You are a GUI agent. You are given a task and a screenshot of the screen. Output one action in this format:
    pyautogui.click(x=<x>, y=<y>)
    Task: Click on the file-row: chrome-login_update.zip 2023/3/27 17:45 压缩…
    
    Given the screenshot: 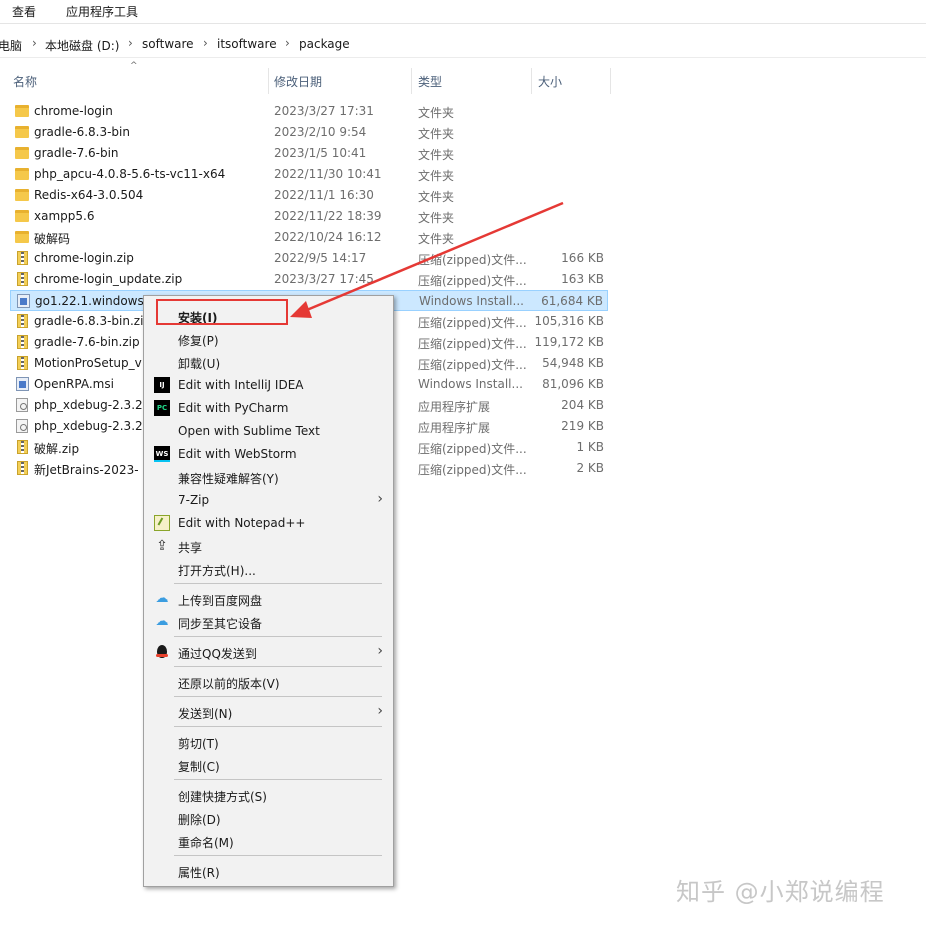 What is the action you would take?
    pyautogui.click(x=309, y=279)
    